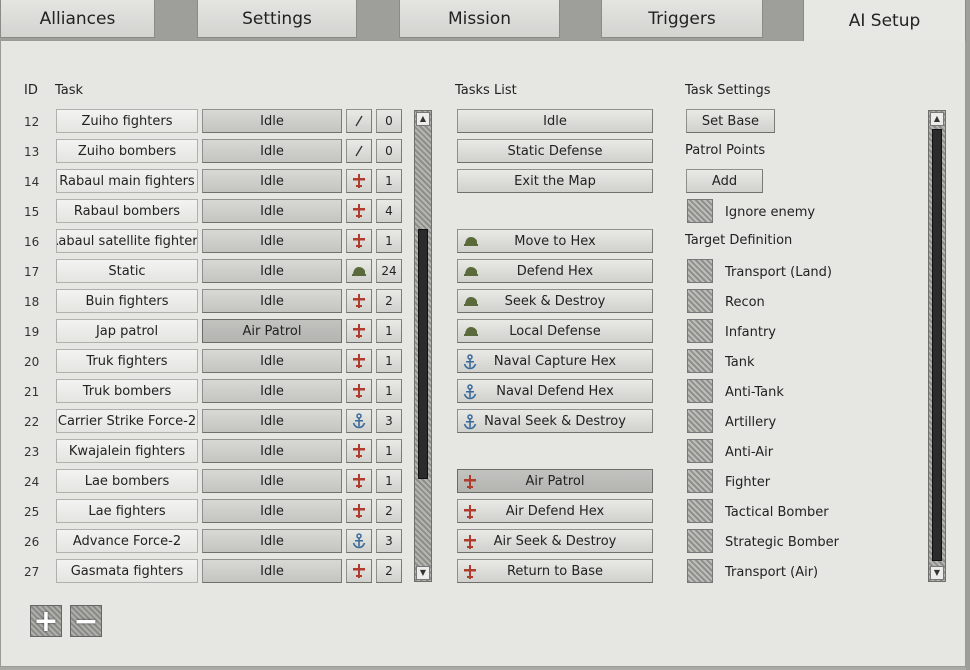  Describe the element at coordinates (555, 271) in the screenshot. I see `tasks-list-defend-hex: Defend Hex` at that location.